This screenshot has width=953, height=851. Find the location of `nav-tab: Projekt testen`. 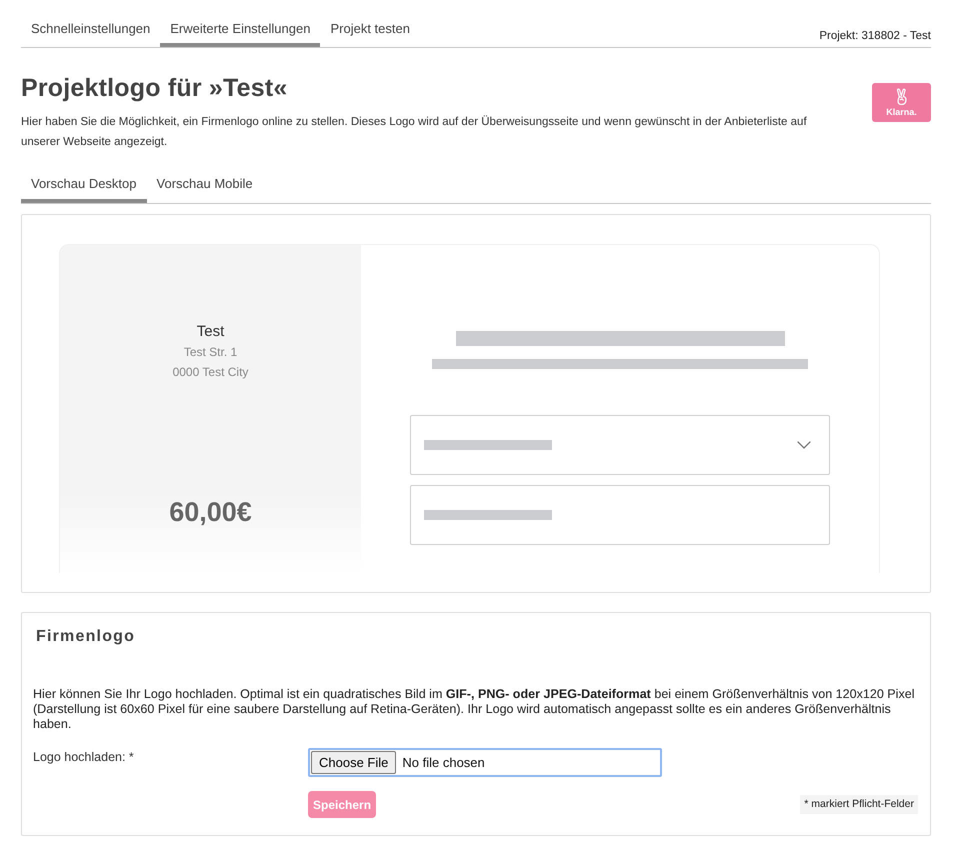

nav-tab: Projekt testen is located at coordinates (370, 31).